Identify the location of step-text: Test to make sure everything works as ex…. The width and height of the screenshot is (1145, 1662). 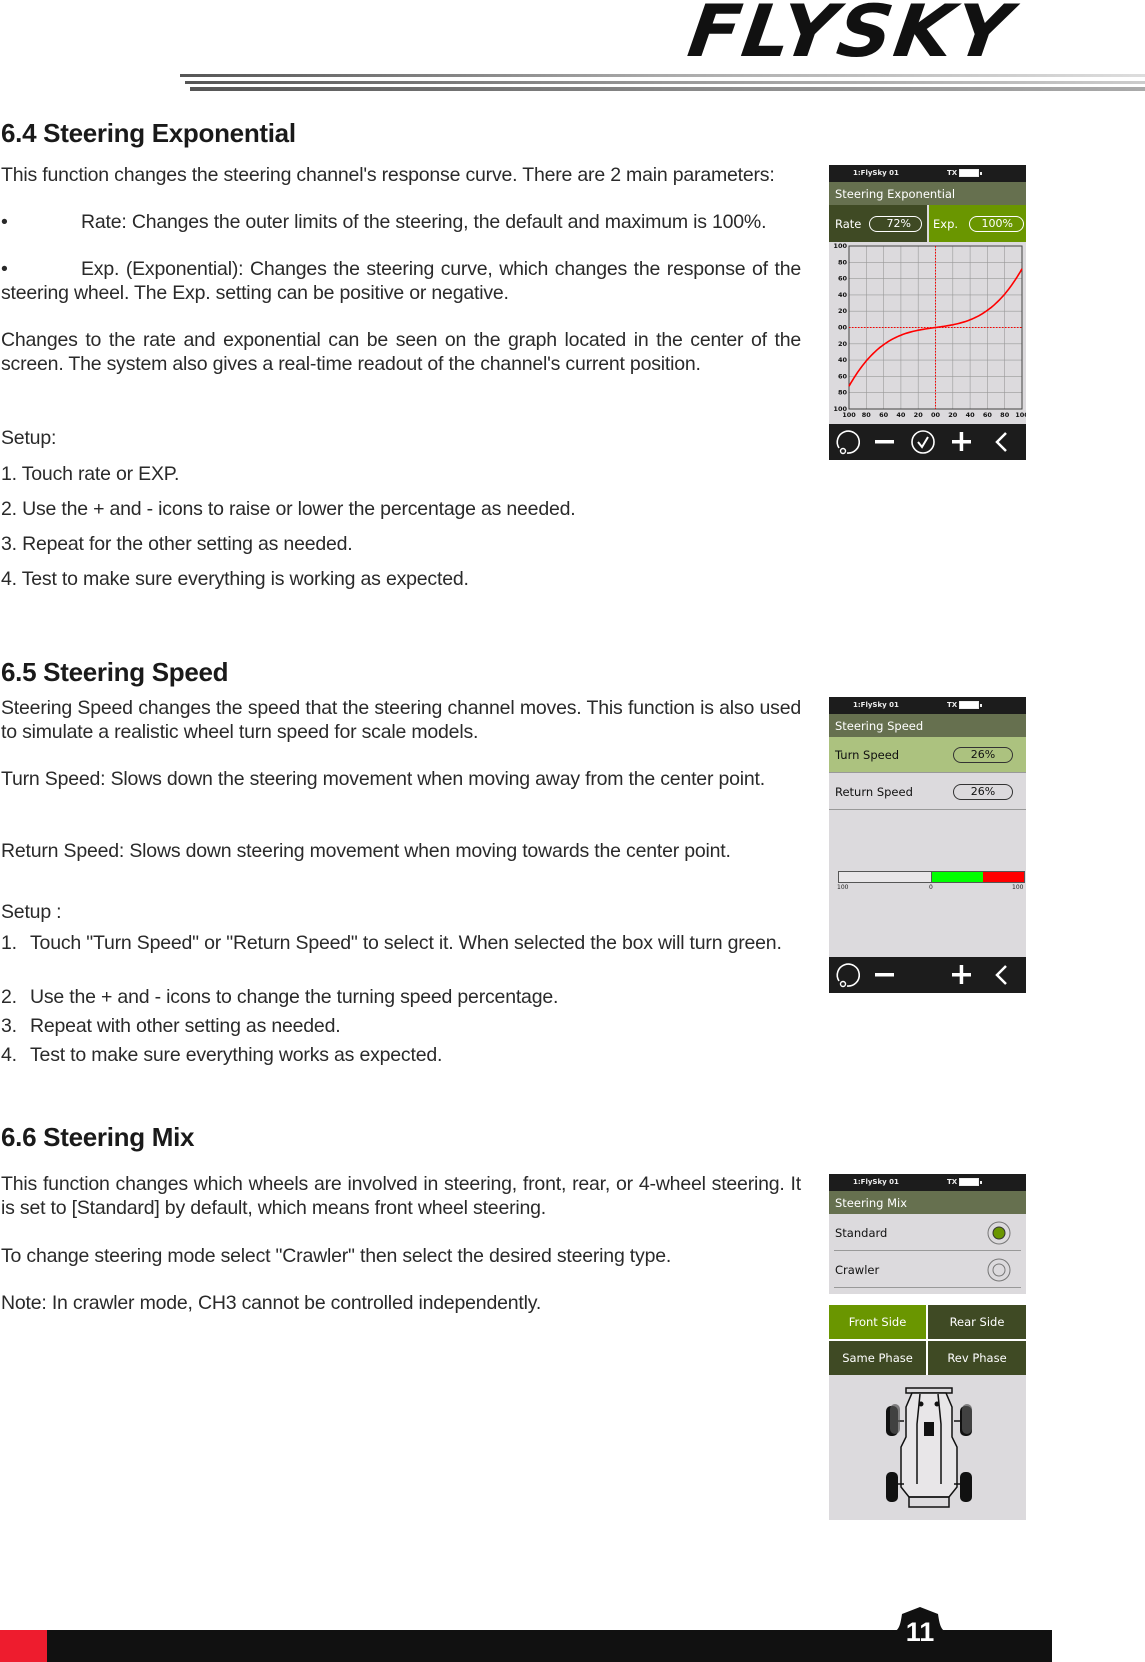
(236, 1055).